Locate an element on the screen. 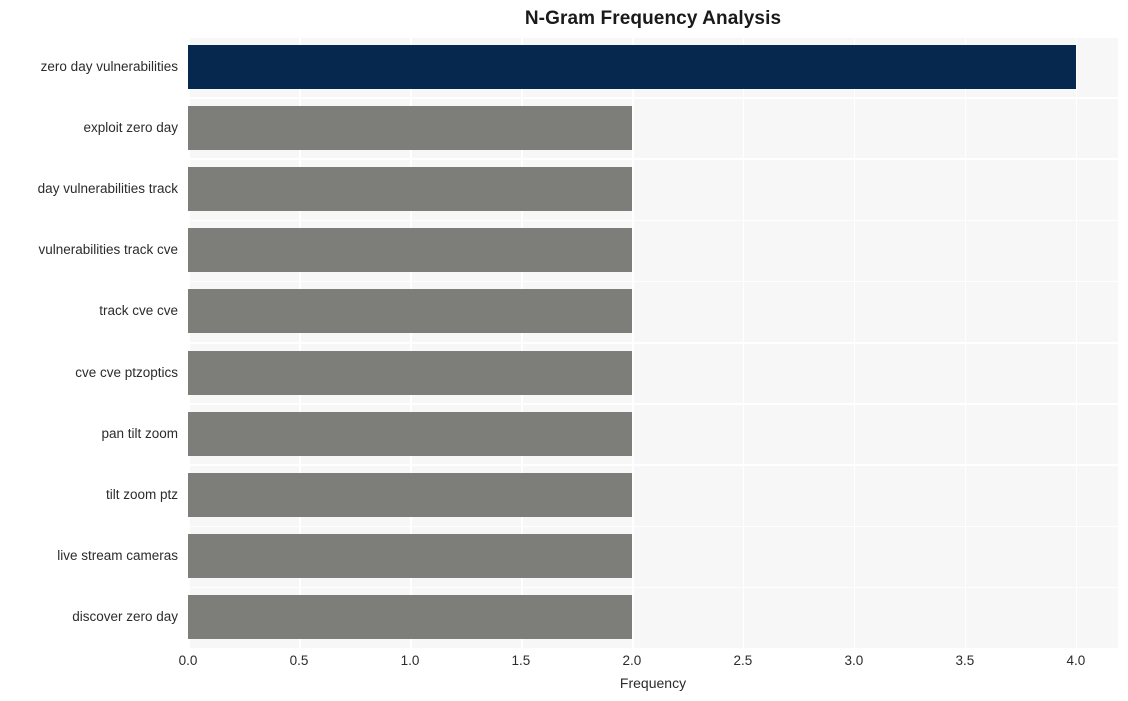 The image size is (1128, 701). y-axis-tick-label: zero day vulnerabilities is located at coordinates (109, 66).